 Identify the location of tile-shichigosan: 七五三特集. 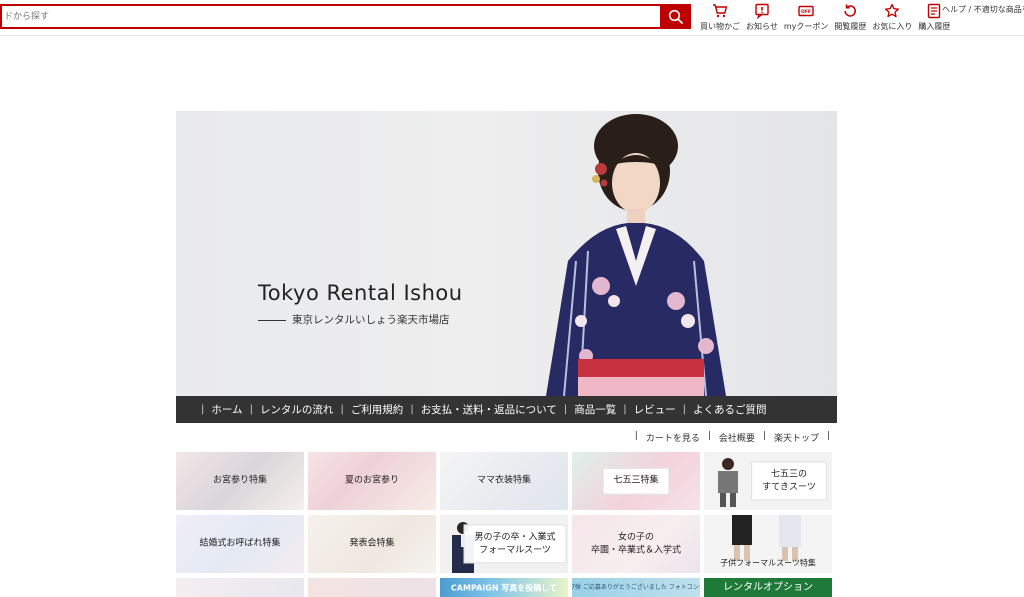
(636, 481).